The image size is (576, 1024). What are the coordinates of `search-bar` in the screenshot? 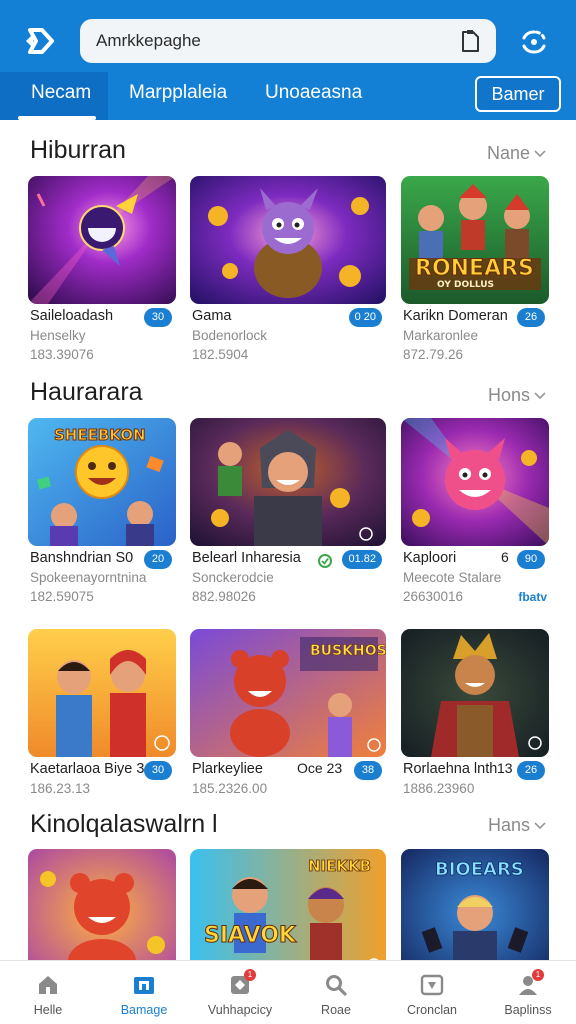 It's located at (288, 41).